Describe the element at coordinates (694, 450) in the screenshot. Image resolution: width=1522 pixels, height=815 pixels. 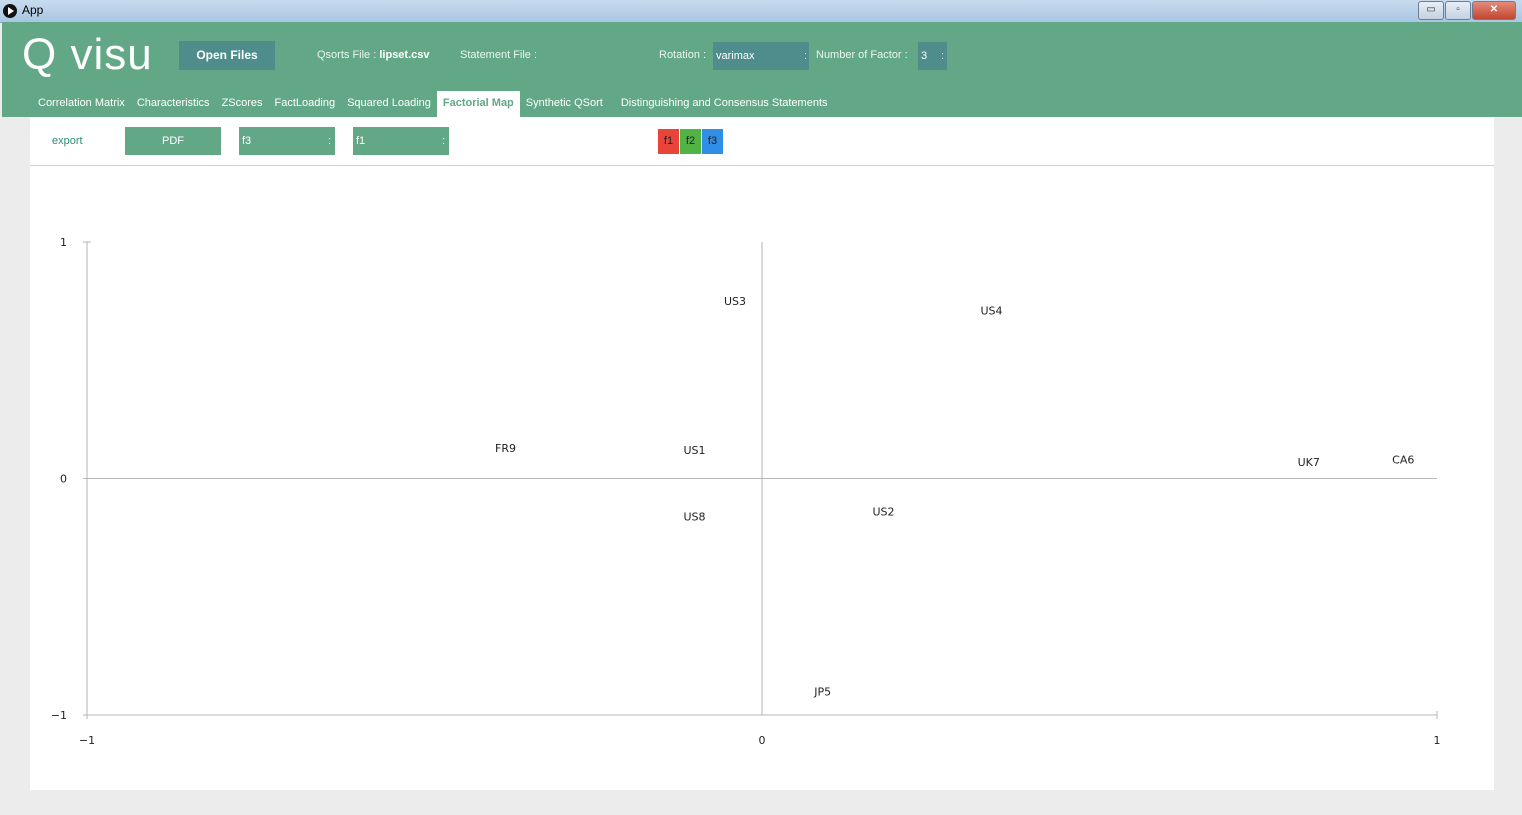
I see `qsort-point-label: US1` at that location.